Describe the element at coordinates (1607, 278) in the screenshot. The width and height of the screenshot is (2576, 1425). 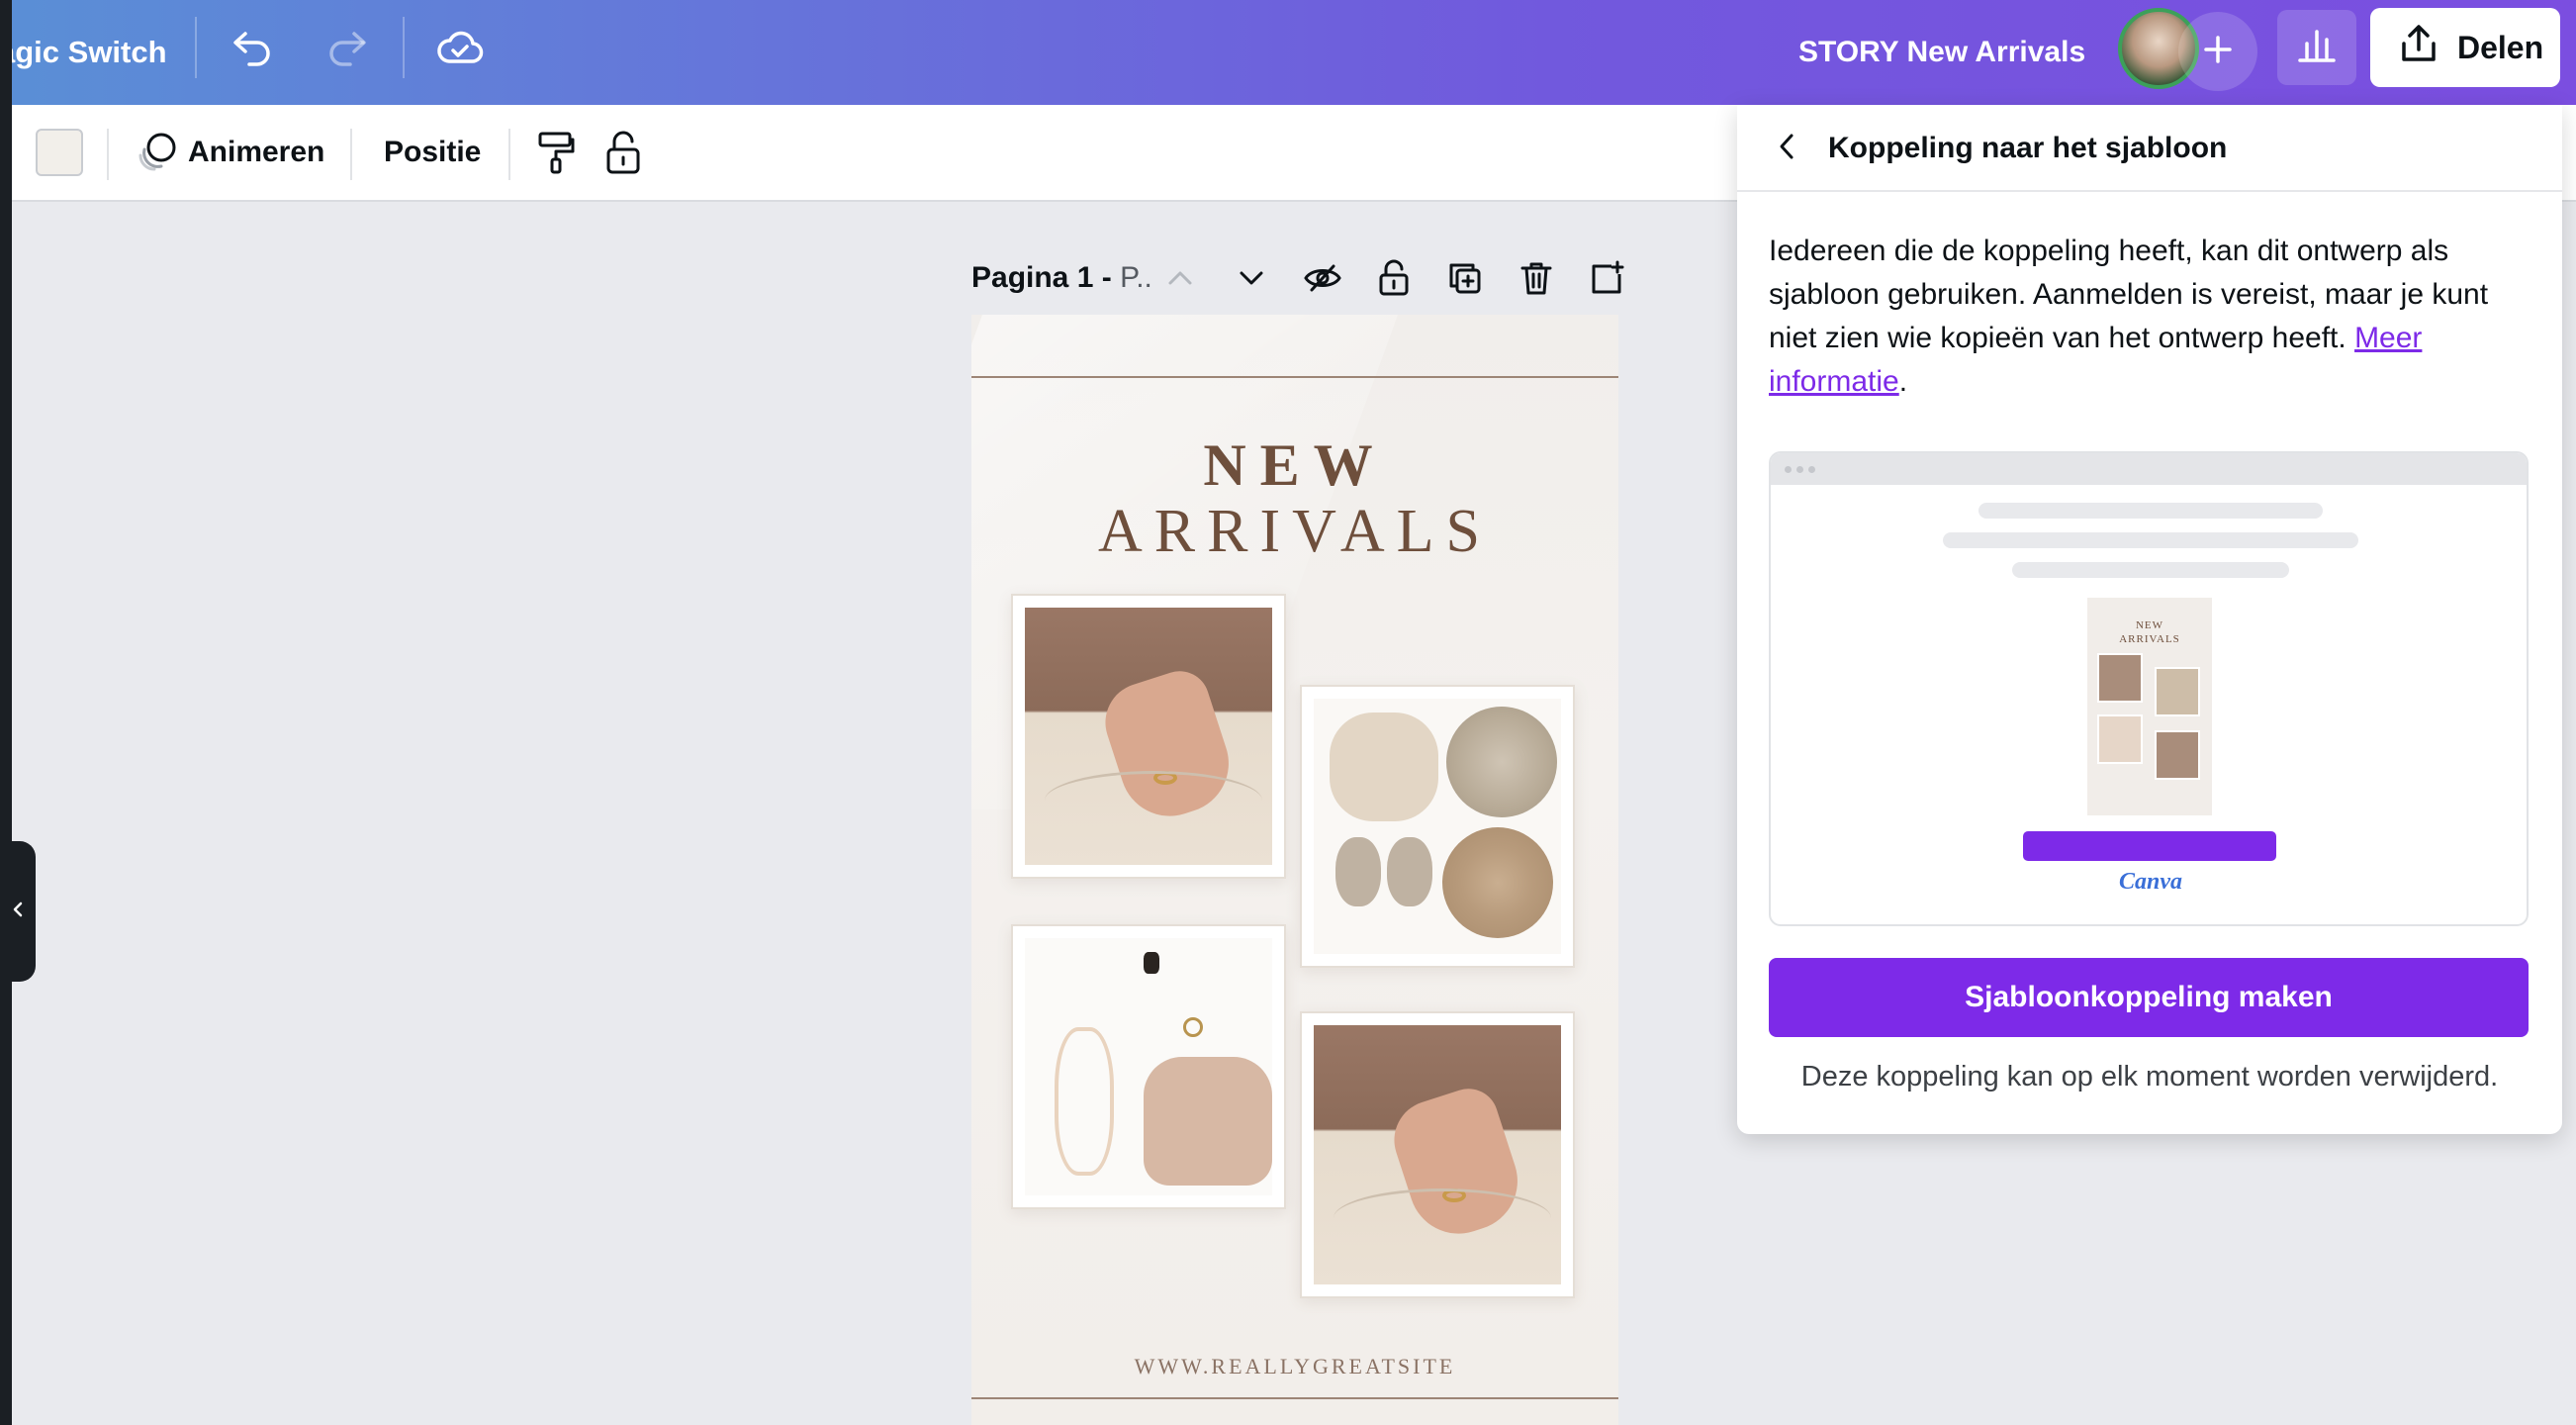
I see `add-page-icon` at that location.